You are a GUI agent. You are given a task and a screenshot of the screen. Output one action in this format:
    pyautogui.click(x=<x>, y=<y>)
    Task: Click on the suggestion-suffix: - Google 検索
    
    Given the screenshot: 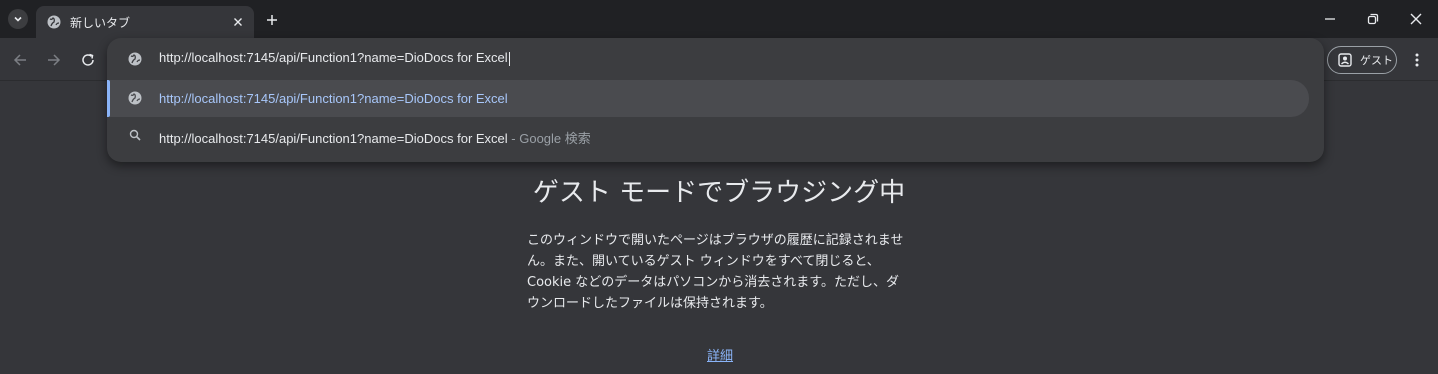 What is the action you would take?
    pyautogui.click(x=549, y=138)
    